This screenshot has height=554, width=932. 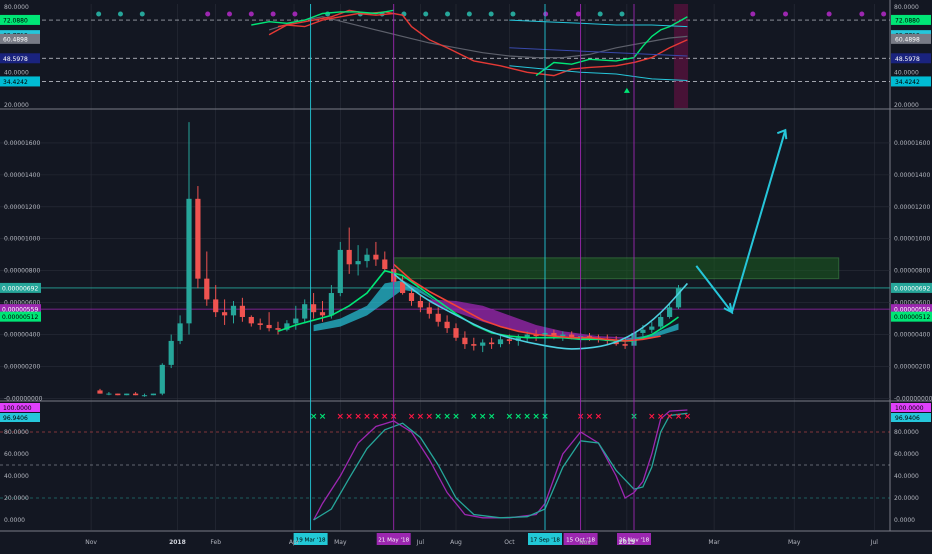 What do you see at coordinates (15, 418) in the screenshot?
I see `bottom-left-level-text-1: 96.9406` at bounding box center [15, 418].